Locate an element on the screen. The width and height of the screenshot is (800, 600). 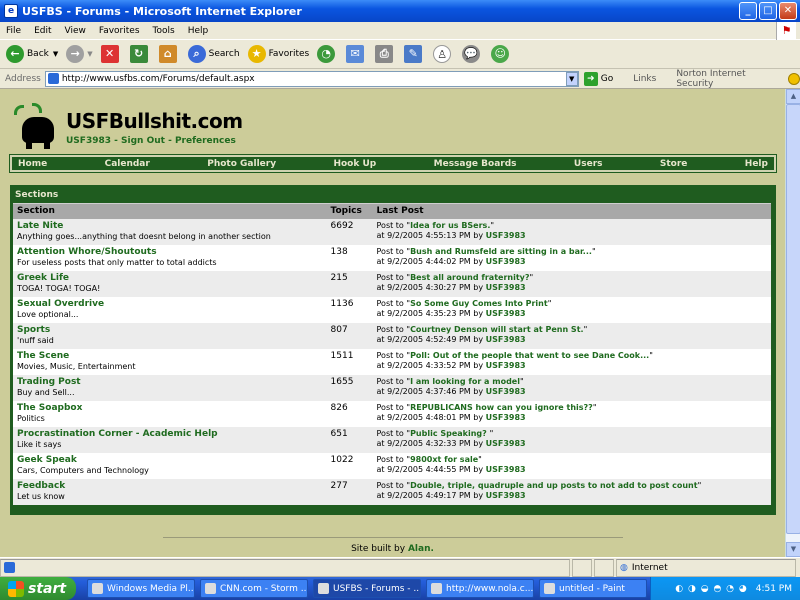
nav-photo-gallery: Photo Gallery is located at coordinates (241, 164).